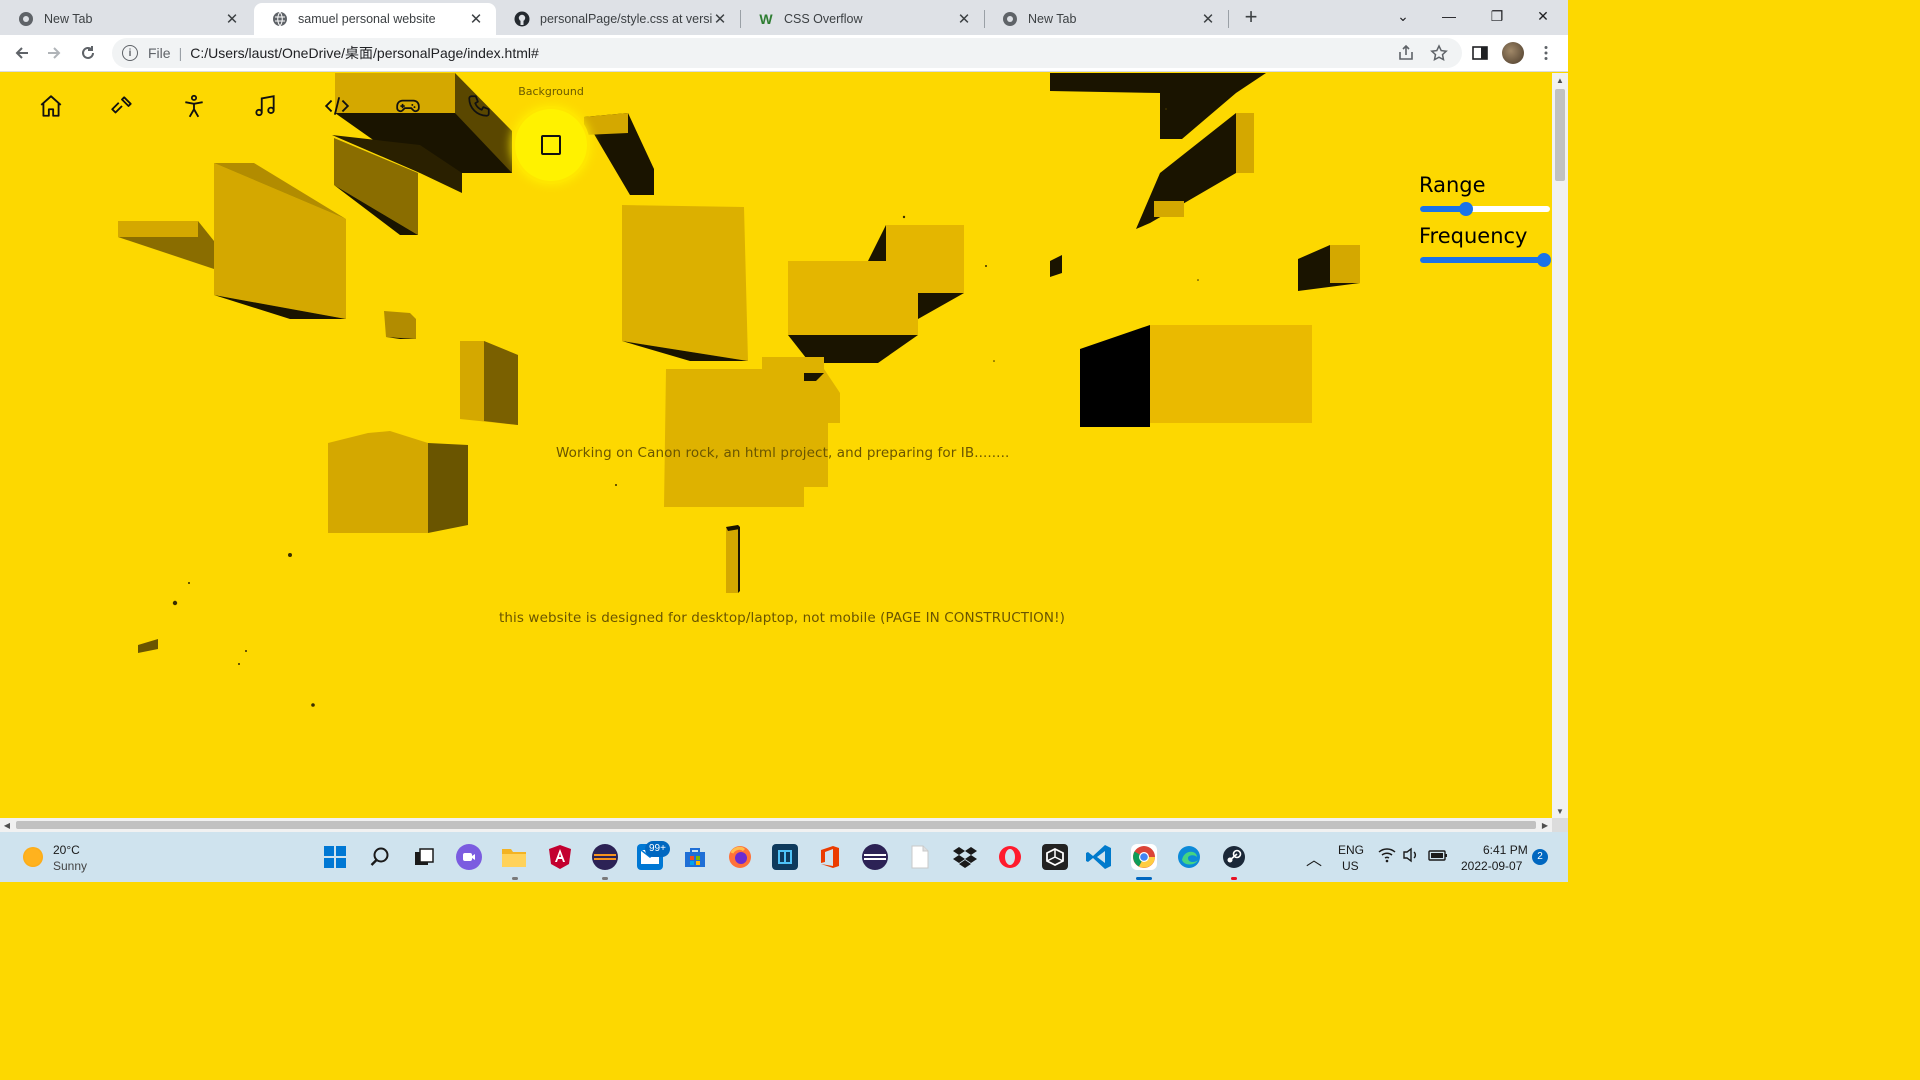 The width and height of the screenshot is (1920, 1080). I want to click on steam-icon, so click(1234, 857).